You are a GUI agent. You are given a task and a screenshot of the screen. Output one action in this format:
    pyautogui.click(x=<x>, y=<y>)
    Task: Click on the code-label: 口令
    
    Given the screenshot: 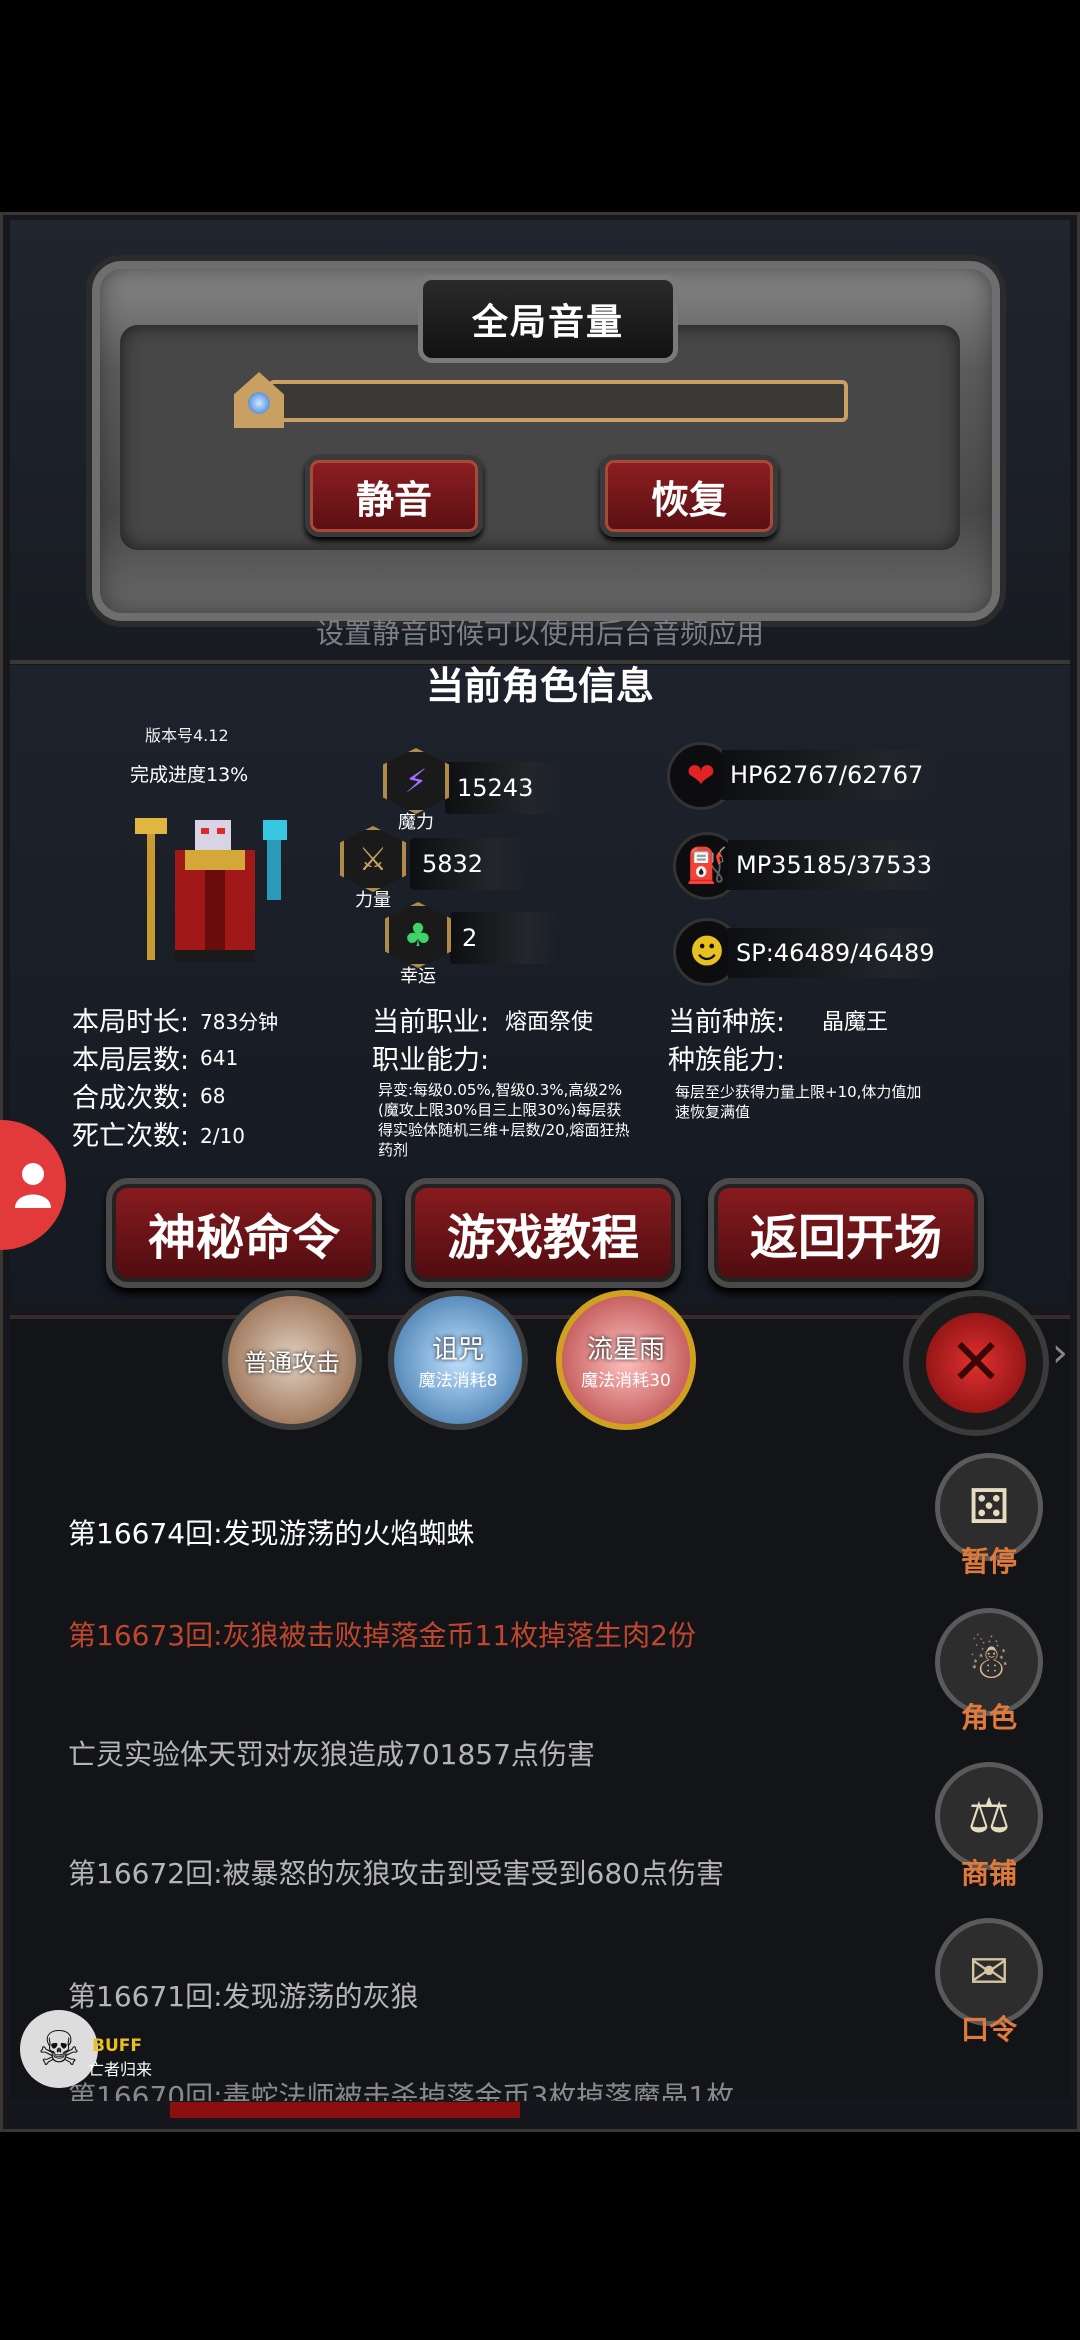 What is the action you would take?
    pyautogui.click(x=988, y=2029)
    